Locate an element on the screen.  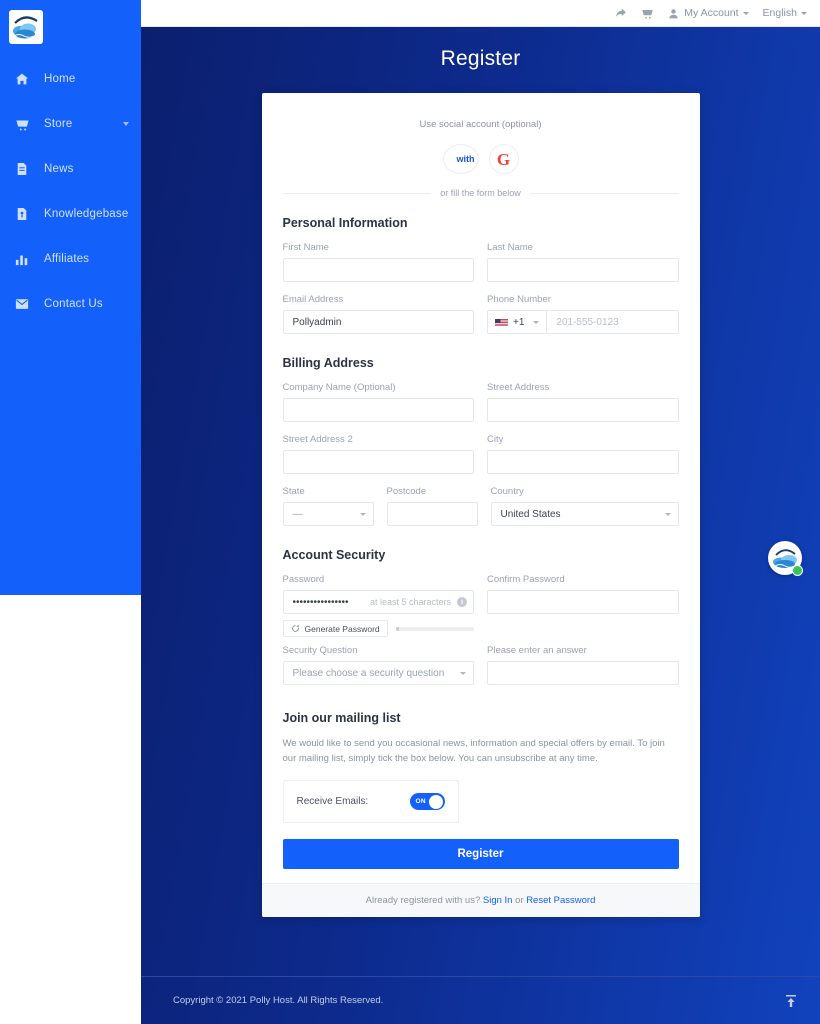
generate-password-label: Generate Password is located at coordinates (342, 628).